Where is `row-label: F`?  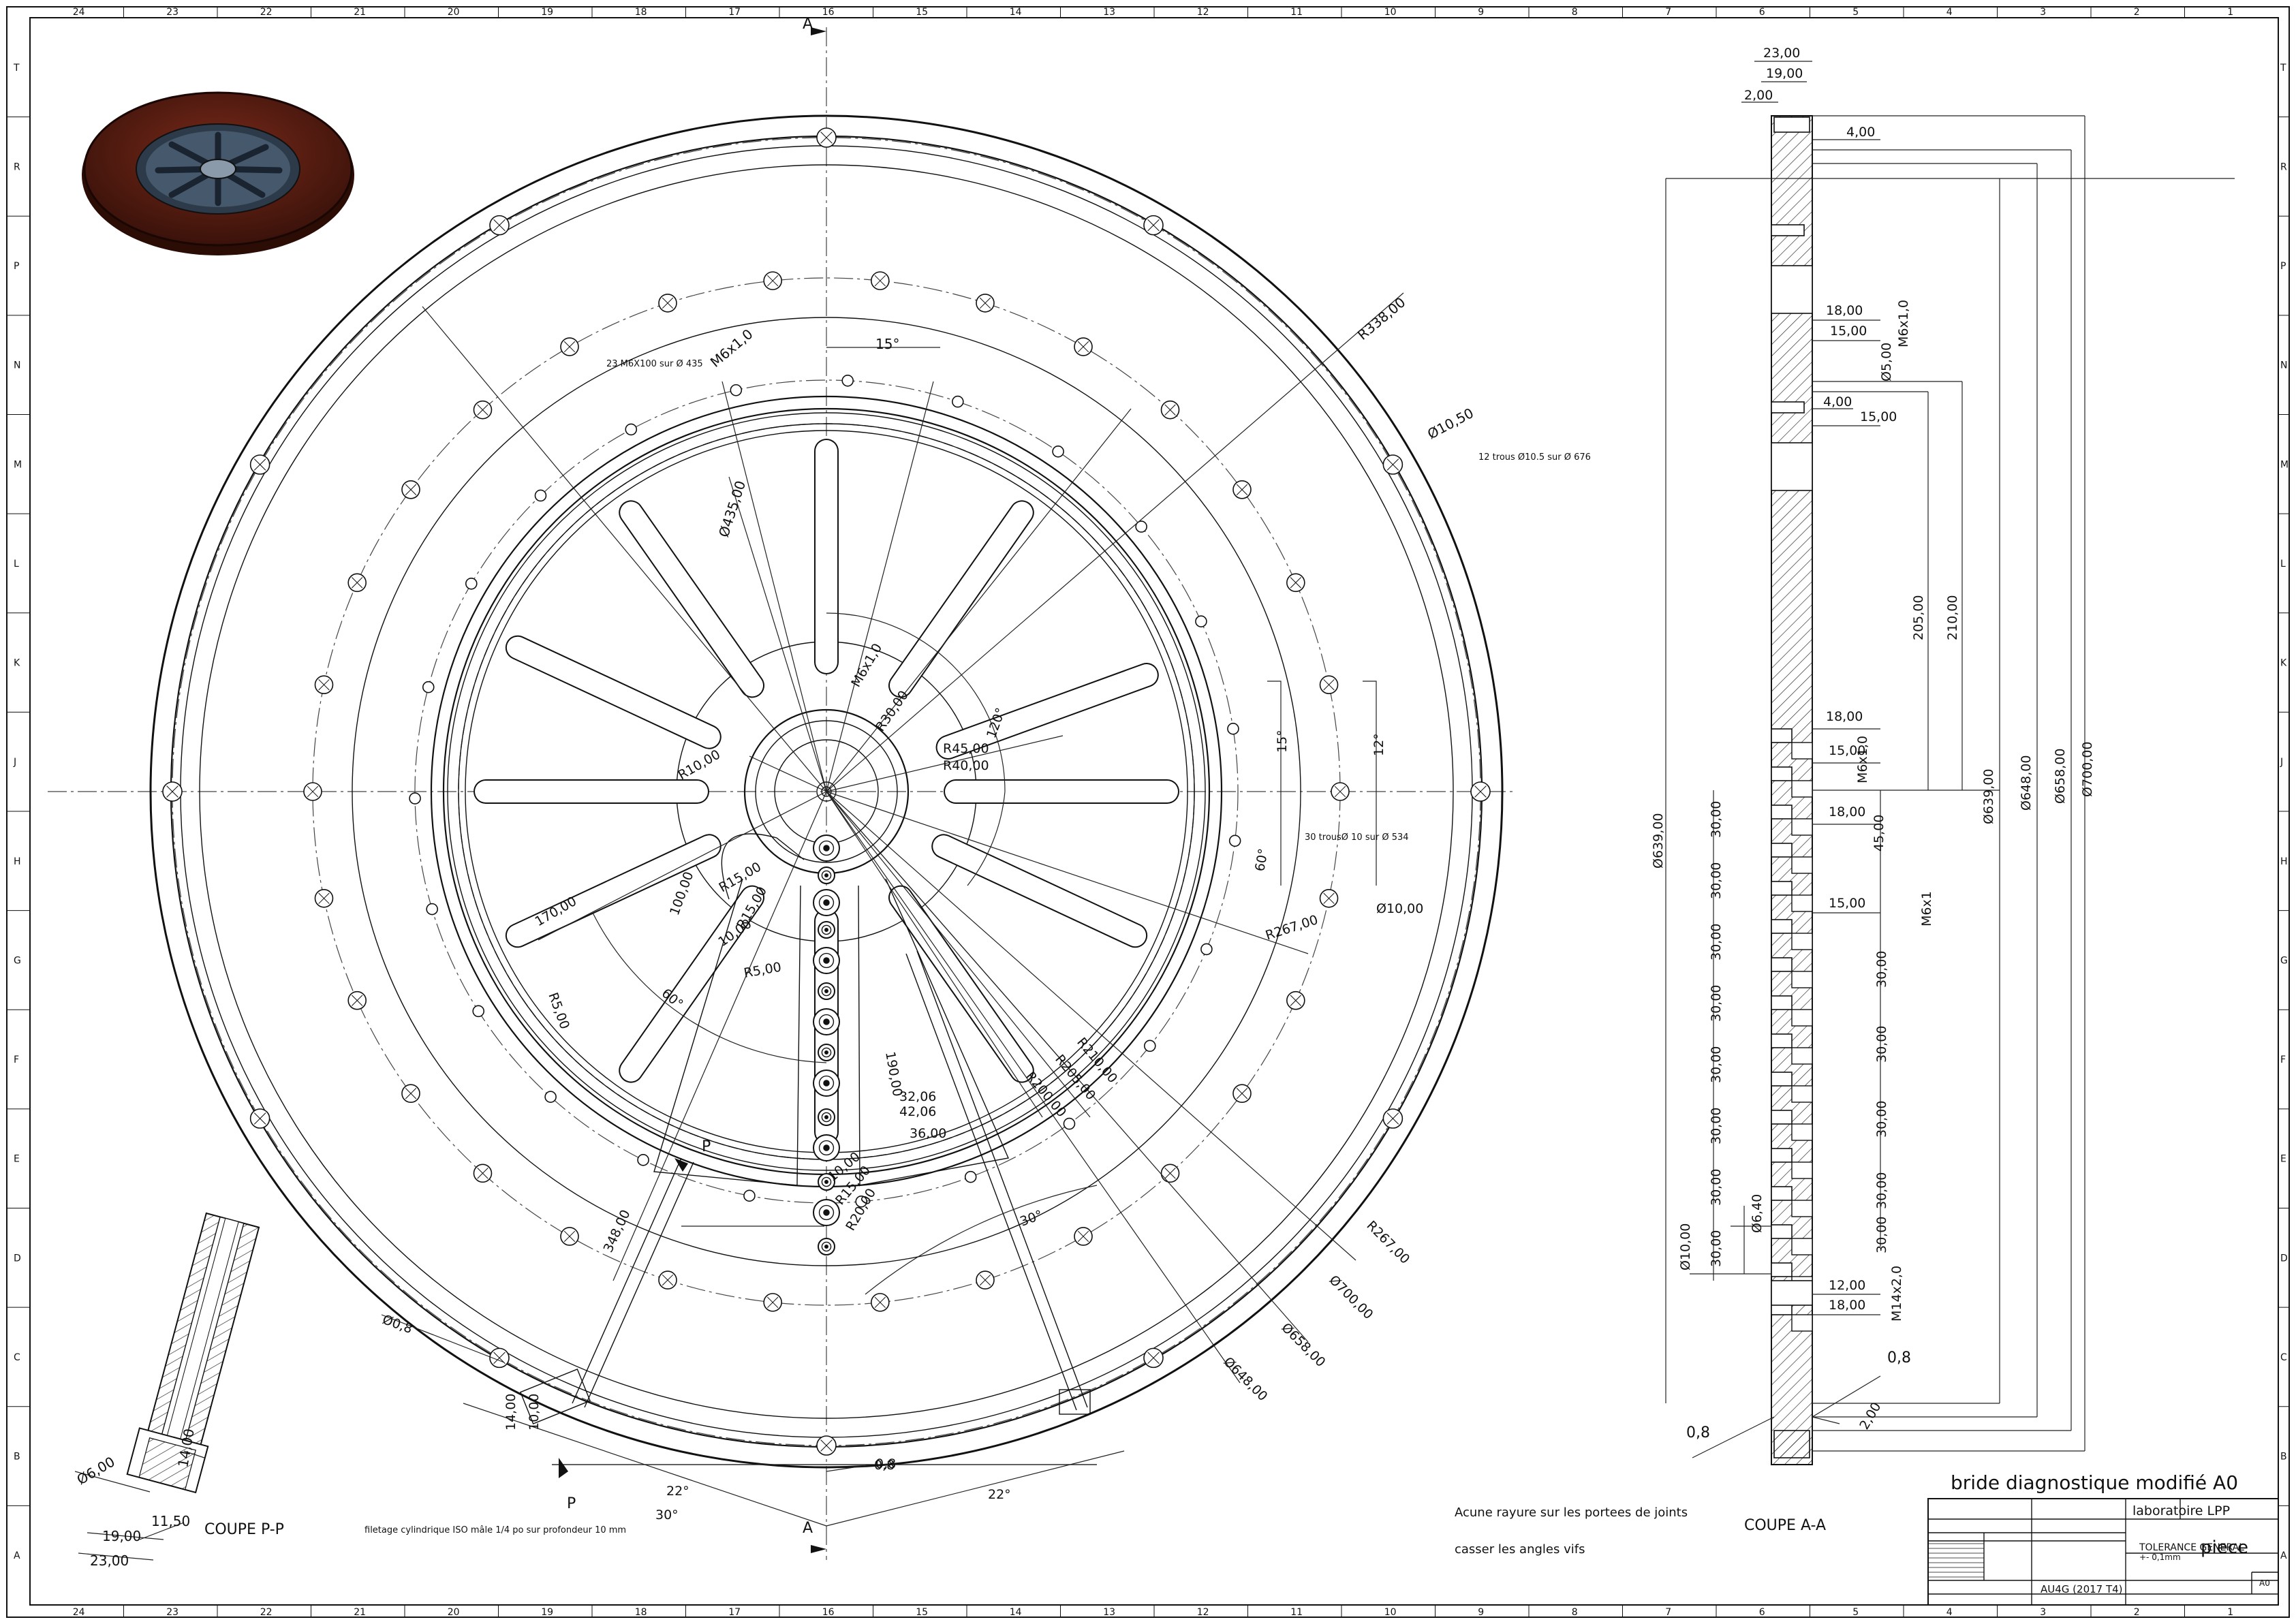
row-label: F is located at coordinates (17, 1060).